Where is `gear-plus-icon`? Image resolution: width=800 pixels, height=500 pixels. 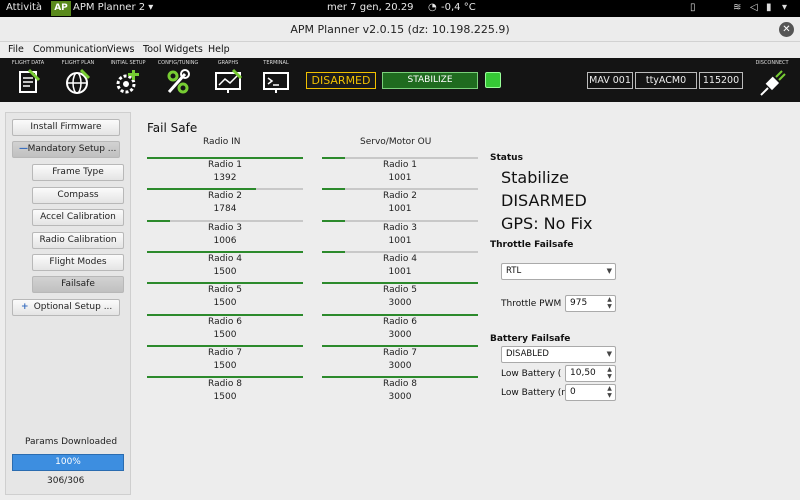 gear-plus-icon is located at coordinates (127, 82).